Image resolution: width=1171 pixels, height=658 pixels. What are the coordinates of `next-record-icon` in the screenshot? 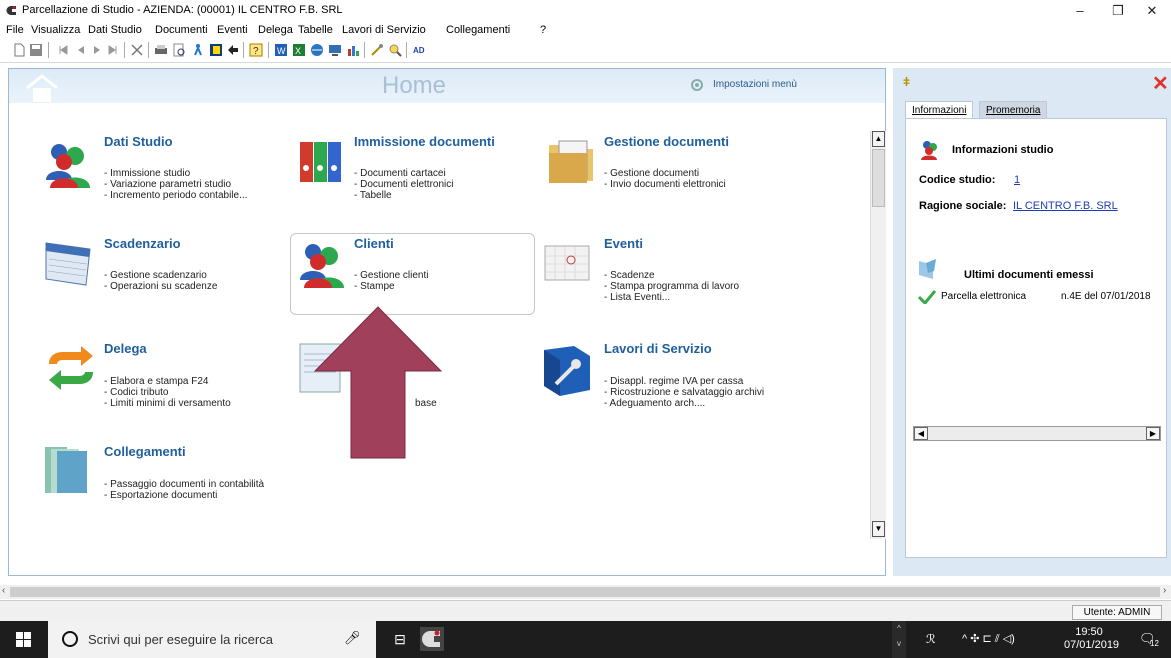 It's located at (97, 50).